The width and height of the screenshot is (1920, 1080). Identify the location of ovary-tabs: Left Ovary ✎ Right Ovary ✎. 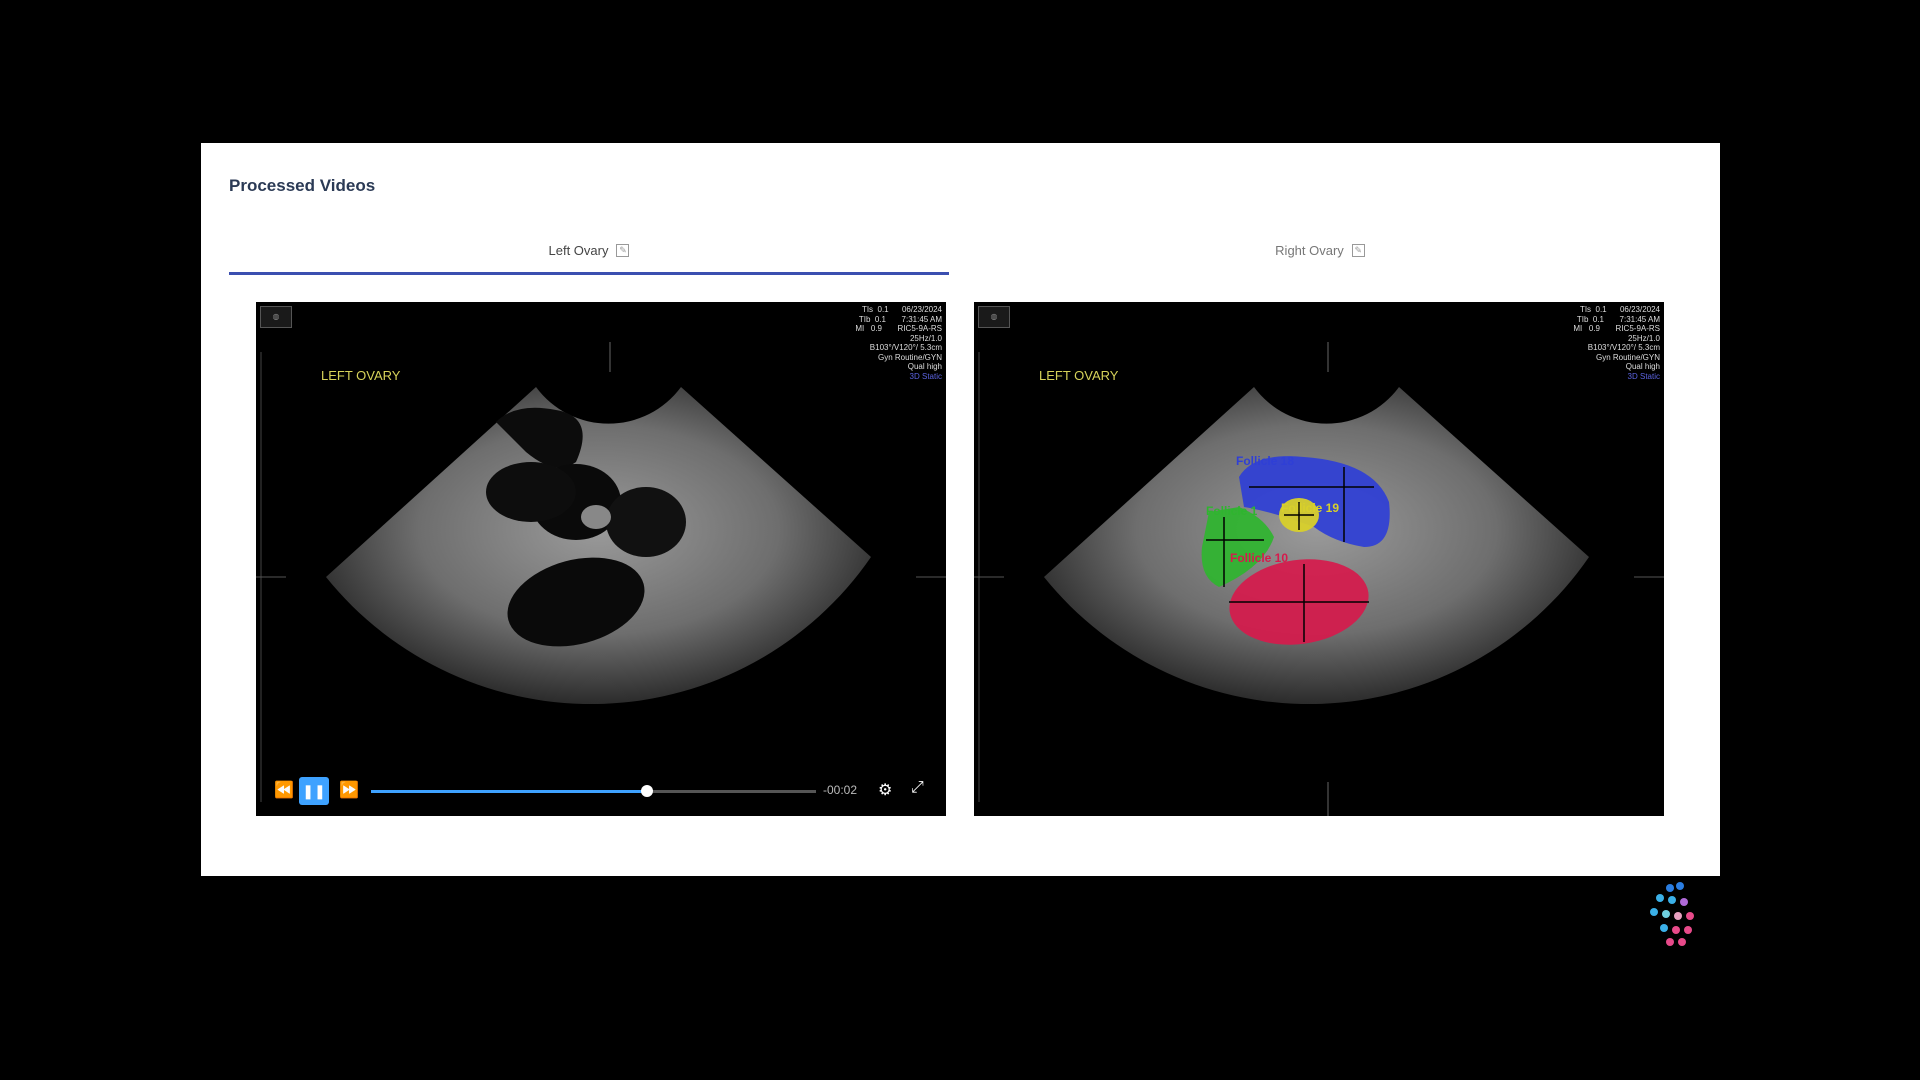
(960, 251).